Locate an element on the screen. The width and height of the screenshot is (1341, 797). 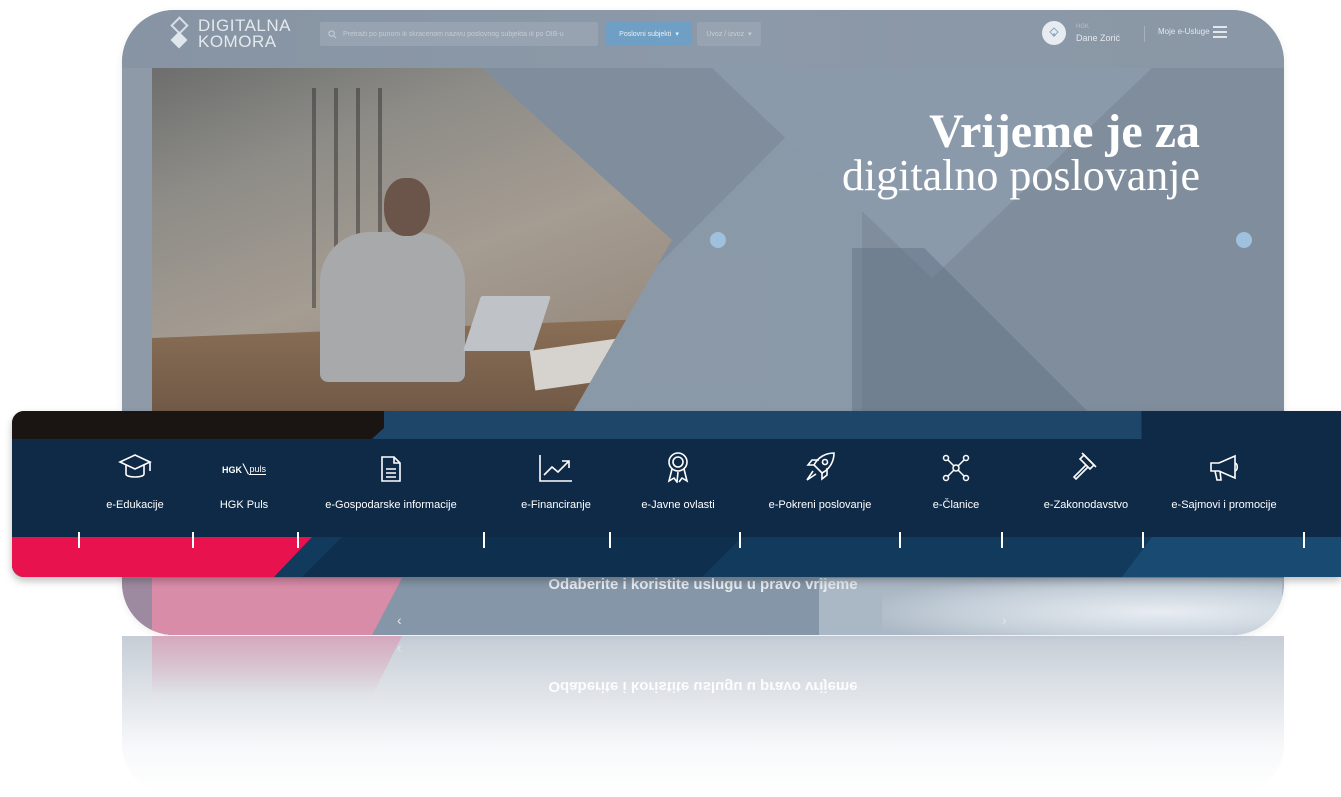
service-e-zakonodavstvo: e-Zakonodavstvo is located at coordinates (1086, 477).